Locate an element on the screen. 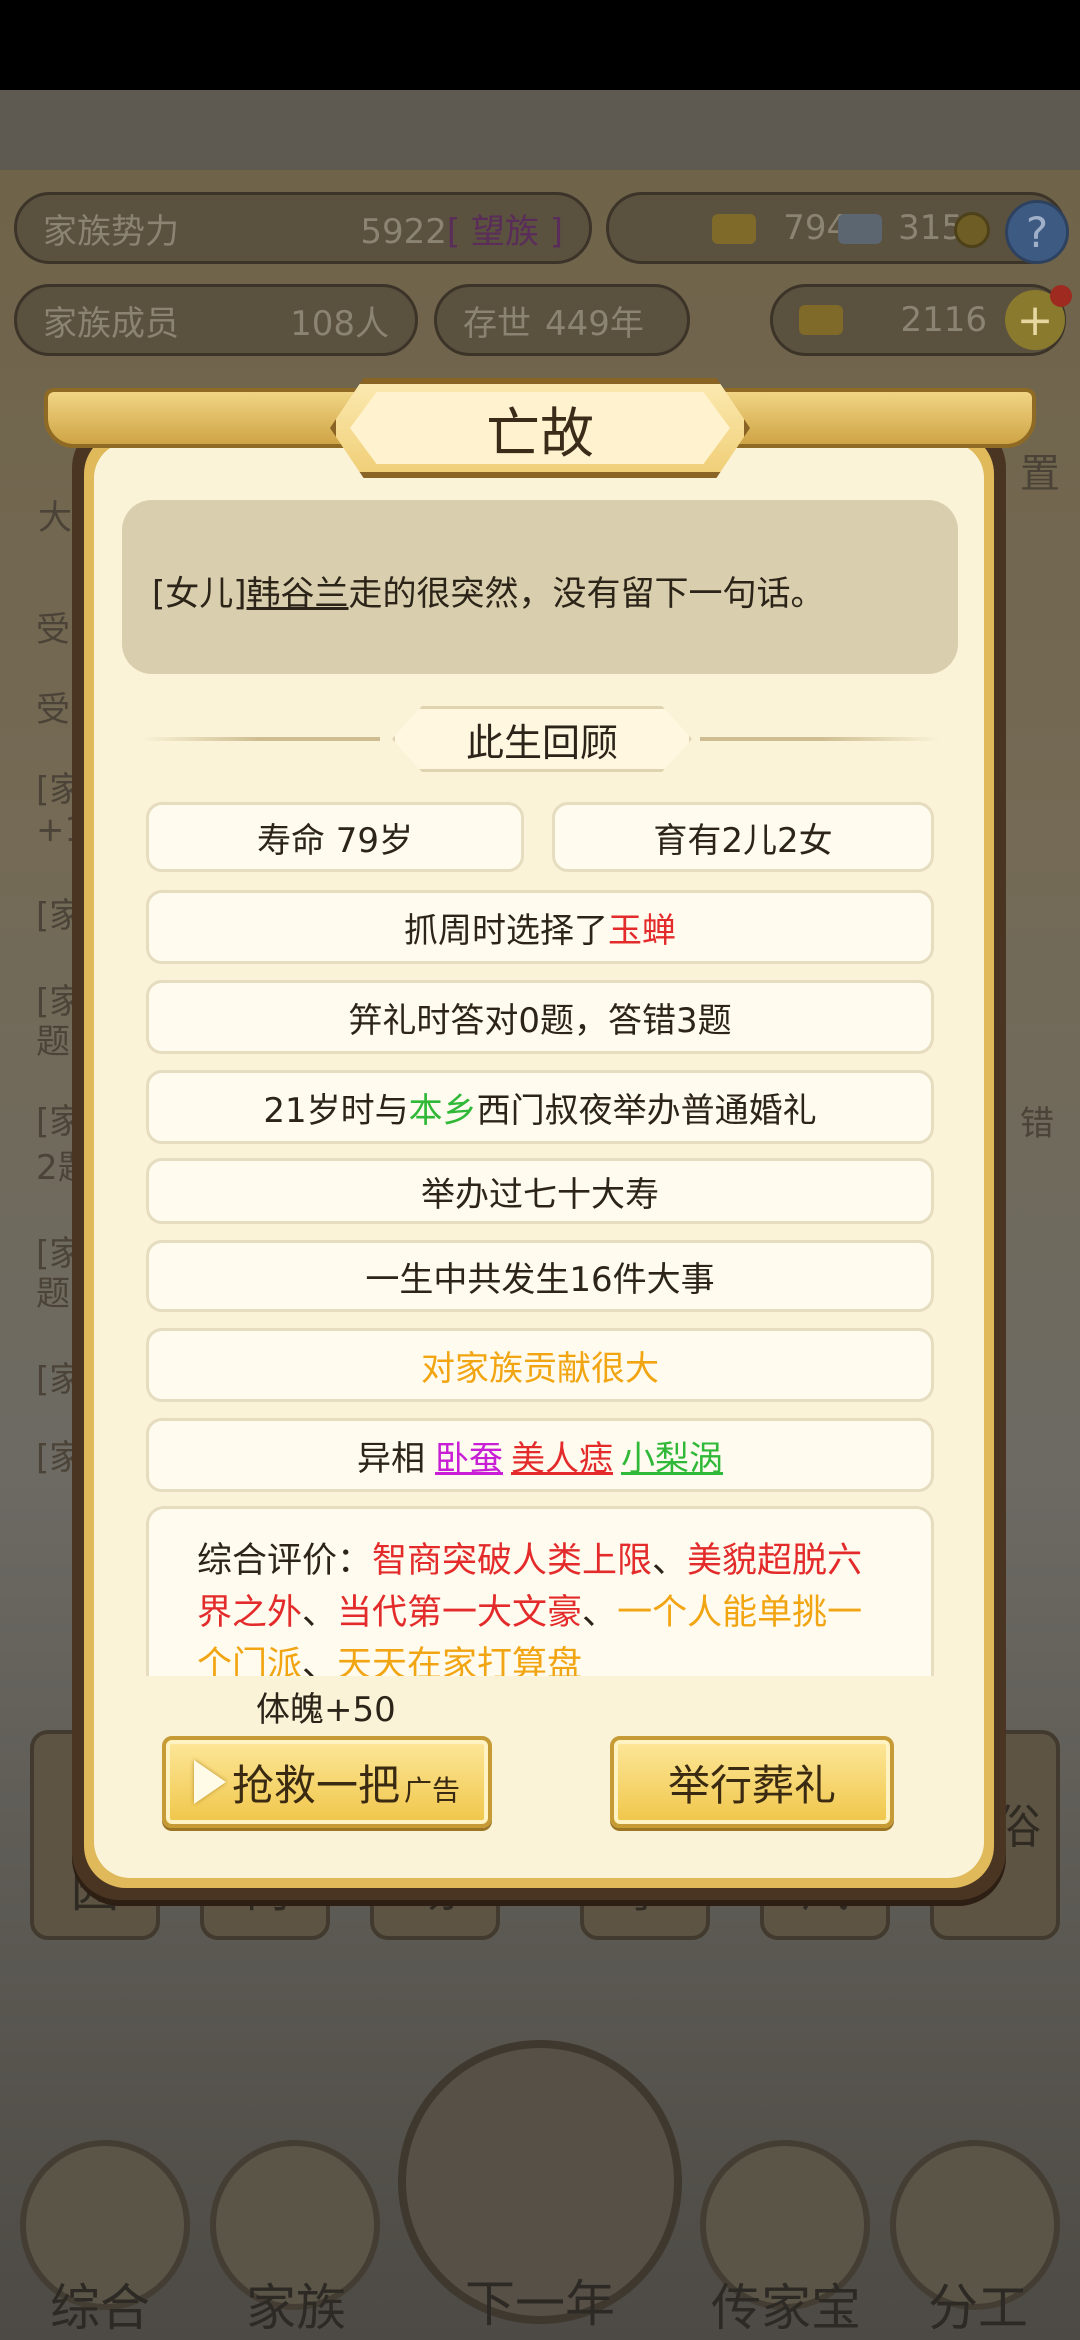  nav-family: 家族 is located at coordinates (296, 2308).